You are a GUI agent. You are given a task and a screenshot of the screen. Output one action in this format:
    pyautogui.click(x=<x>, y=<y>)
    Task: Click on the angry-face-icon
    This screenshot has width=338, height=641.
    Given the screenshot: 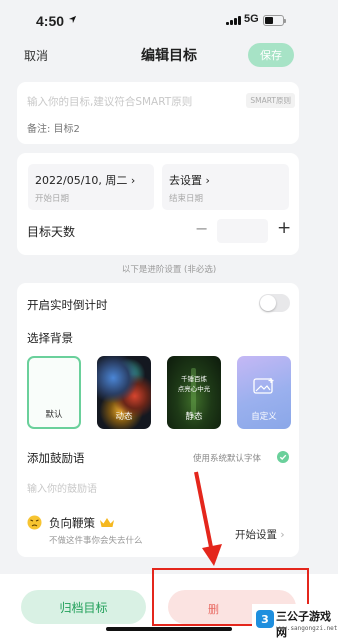 What is the action you would take?
    pyautogui.click(x=34, y=522)
    